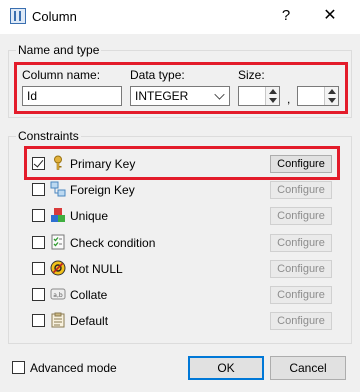  Describe the element at coordinates (58, 189) in the screenshot. I see `foreign-key-icon` at that location.